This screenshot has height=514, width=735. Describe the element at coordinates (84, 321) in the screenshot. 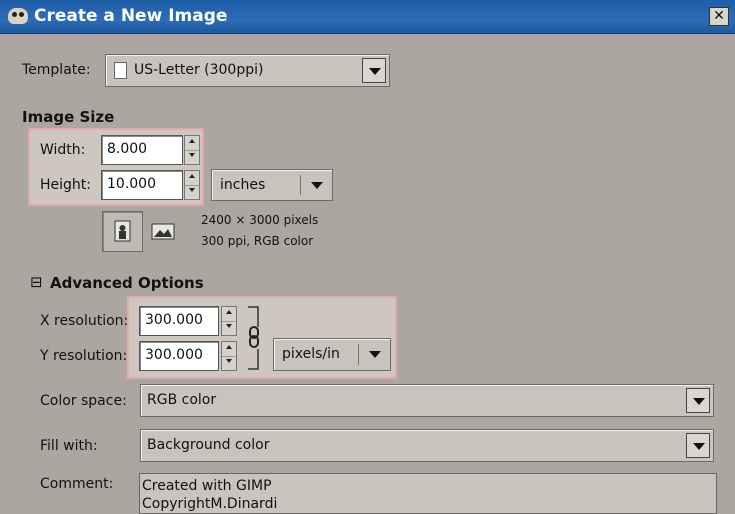

I see `x-resolution-label: X resolution:` at that location.